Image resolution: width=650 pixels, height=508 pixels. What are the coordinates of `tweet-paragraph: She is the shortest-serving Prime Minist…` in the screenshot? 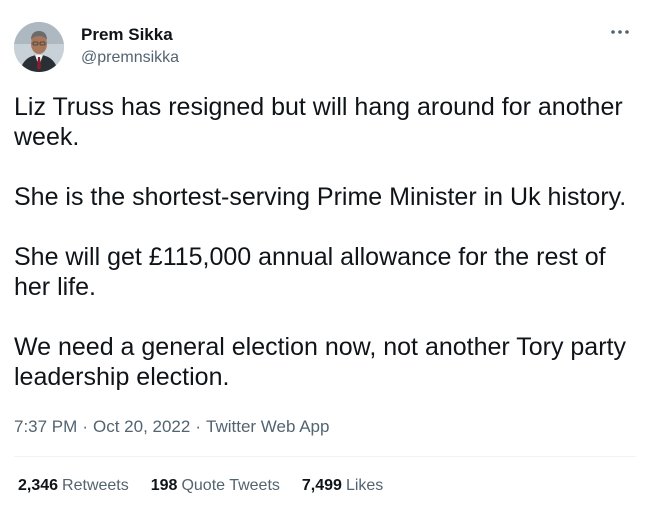 It's located at (320, 197).